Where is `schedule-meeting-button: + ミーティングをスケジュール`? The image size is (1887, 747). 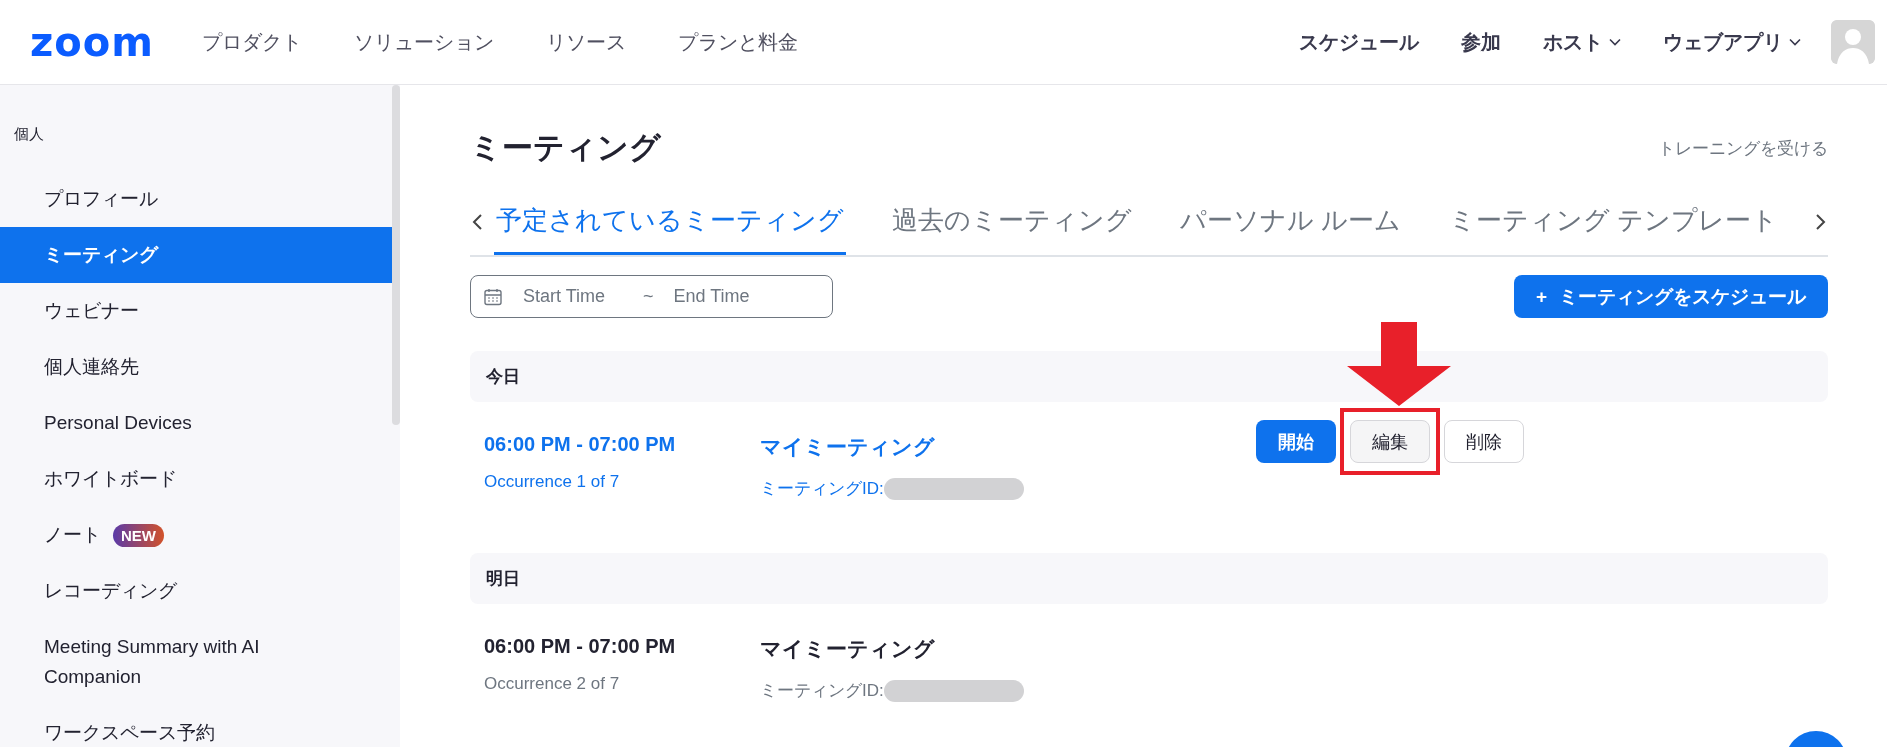
schedule-meeting-button: + ミーティングをスケジュール is located at coordinates (1670, 296).